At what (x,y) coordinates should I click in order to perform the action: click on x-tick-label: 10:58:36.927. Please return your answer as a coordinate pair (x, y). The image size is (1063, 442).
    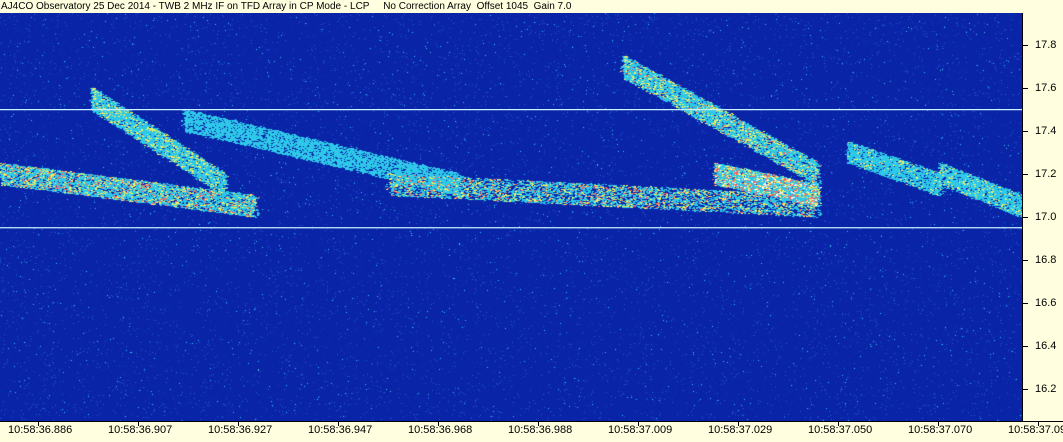
    Looking at the image, I should click on (240, 430).